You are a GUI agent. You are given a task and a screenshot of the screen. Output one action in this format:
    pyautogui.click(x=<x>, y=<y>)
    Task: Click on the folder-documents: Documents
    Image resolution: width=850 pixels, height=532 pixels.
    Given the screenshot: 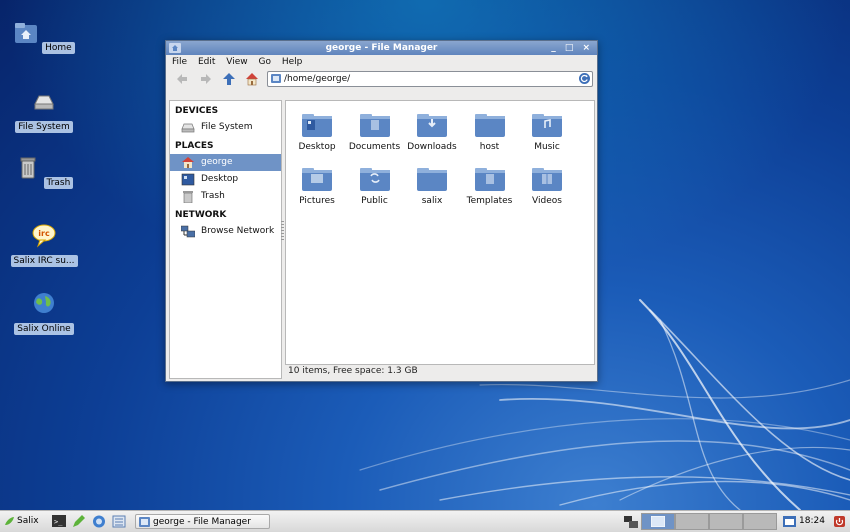 What is the action you would take?
    pyautogui.click(x=375, y=132)
    